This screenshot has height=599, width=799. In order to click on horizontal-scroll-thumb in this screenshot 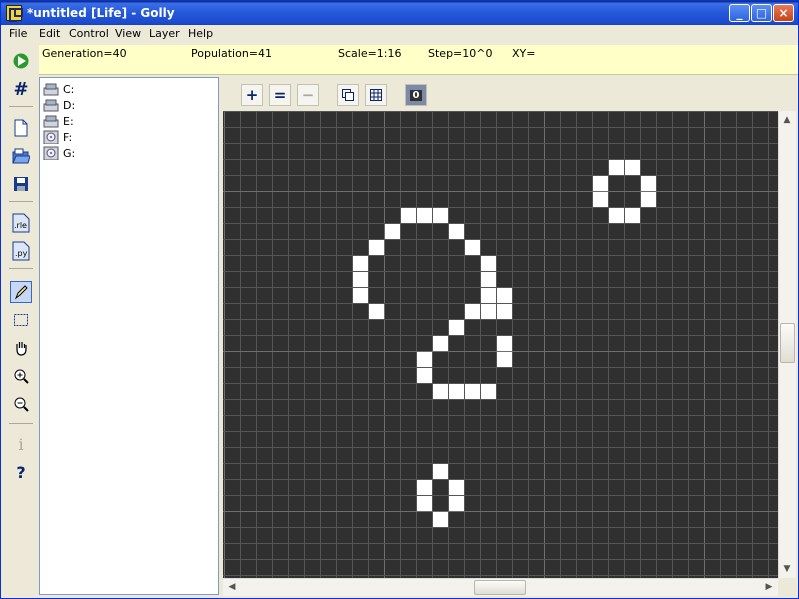, I will do `click(500, 587)`.